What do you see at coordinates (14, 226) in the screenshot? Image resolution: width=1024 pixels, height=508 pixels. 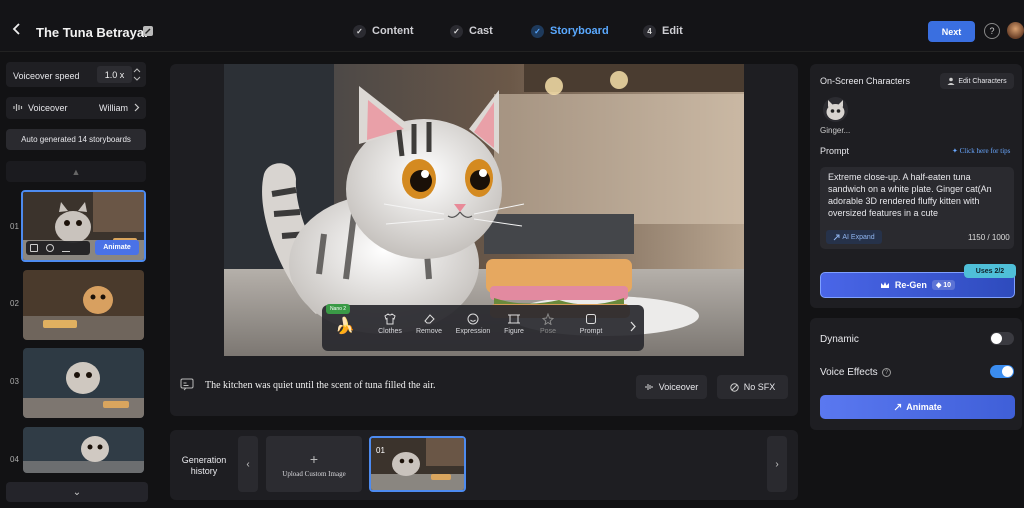 I see `storyboard-number: 01` at bounding box center [14, 226].